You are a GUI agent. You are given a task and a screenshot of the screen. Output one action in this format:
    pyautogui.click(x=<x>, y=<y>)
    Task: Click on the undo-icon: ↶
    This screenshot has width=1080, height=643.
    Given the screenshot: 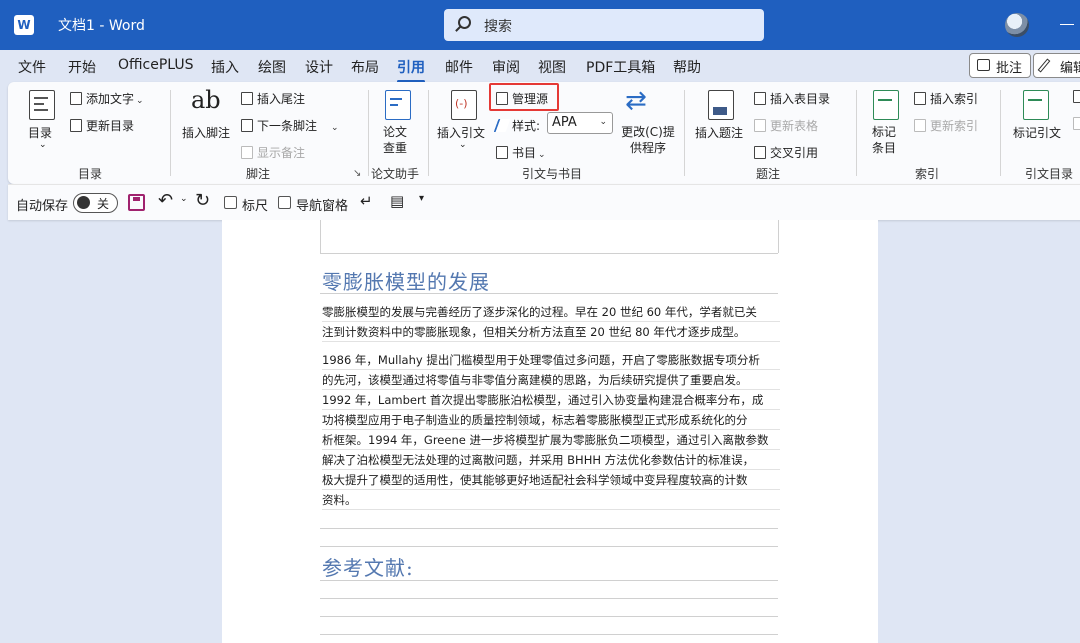 What is the action you would take?
    pyautogui.click(x=165, y=200)
    